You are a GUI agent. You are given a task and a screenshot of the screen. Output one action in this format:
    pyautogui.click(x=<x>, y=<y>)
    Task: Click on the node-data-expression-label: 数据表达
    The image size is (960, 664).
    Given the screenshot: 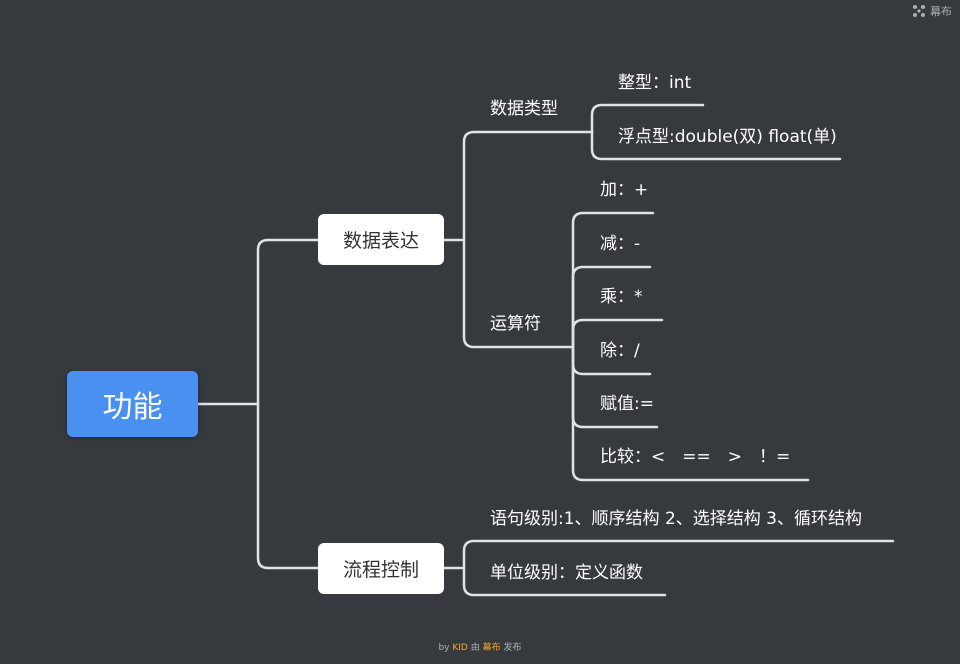 What is the action you would take?
    pyautogui.click(x=380, y=241)
    